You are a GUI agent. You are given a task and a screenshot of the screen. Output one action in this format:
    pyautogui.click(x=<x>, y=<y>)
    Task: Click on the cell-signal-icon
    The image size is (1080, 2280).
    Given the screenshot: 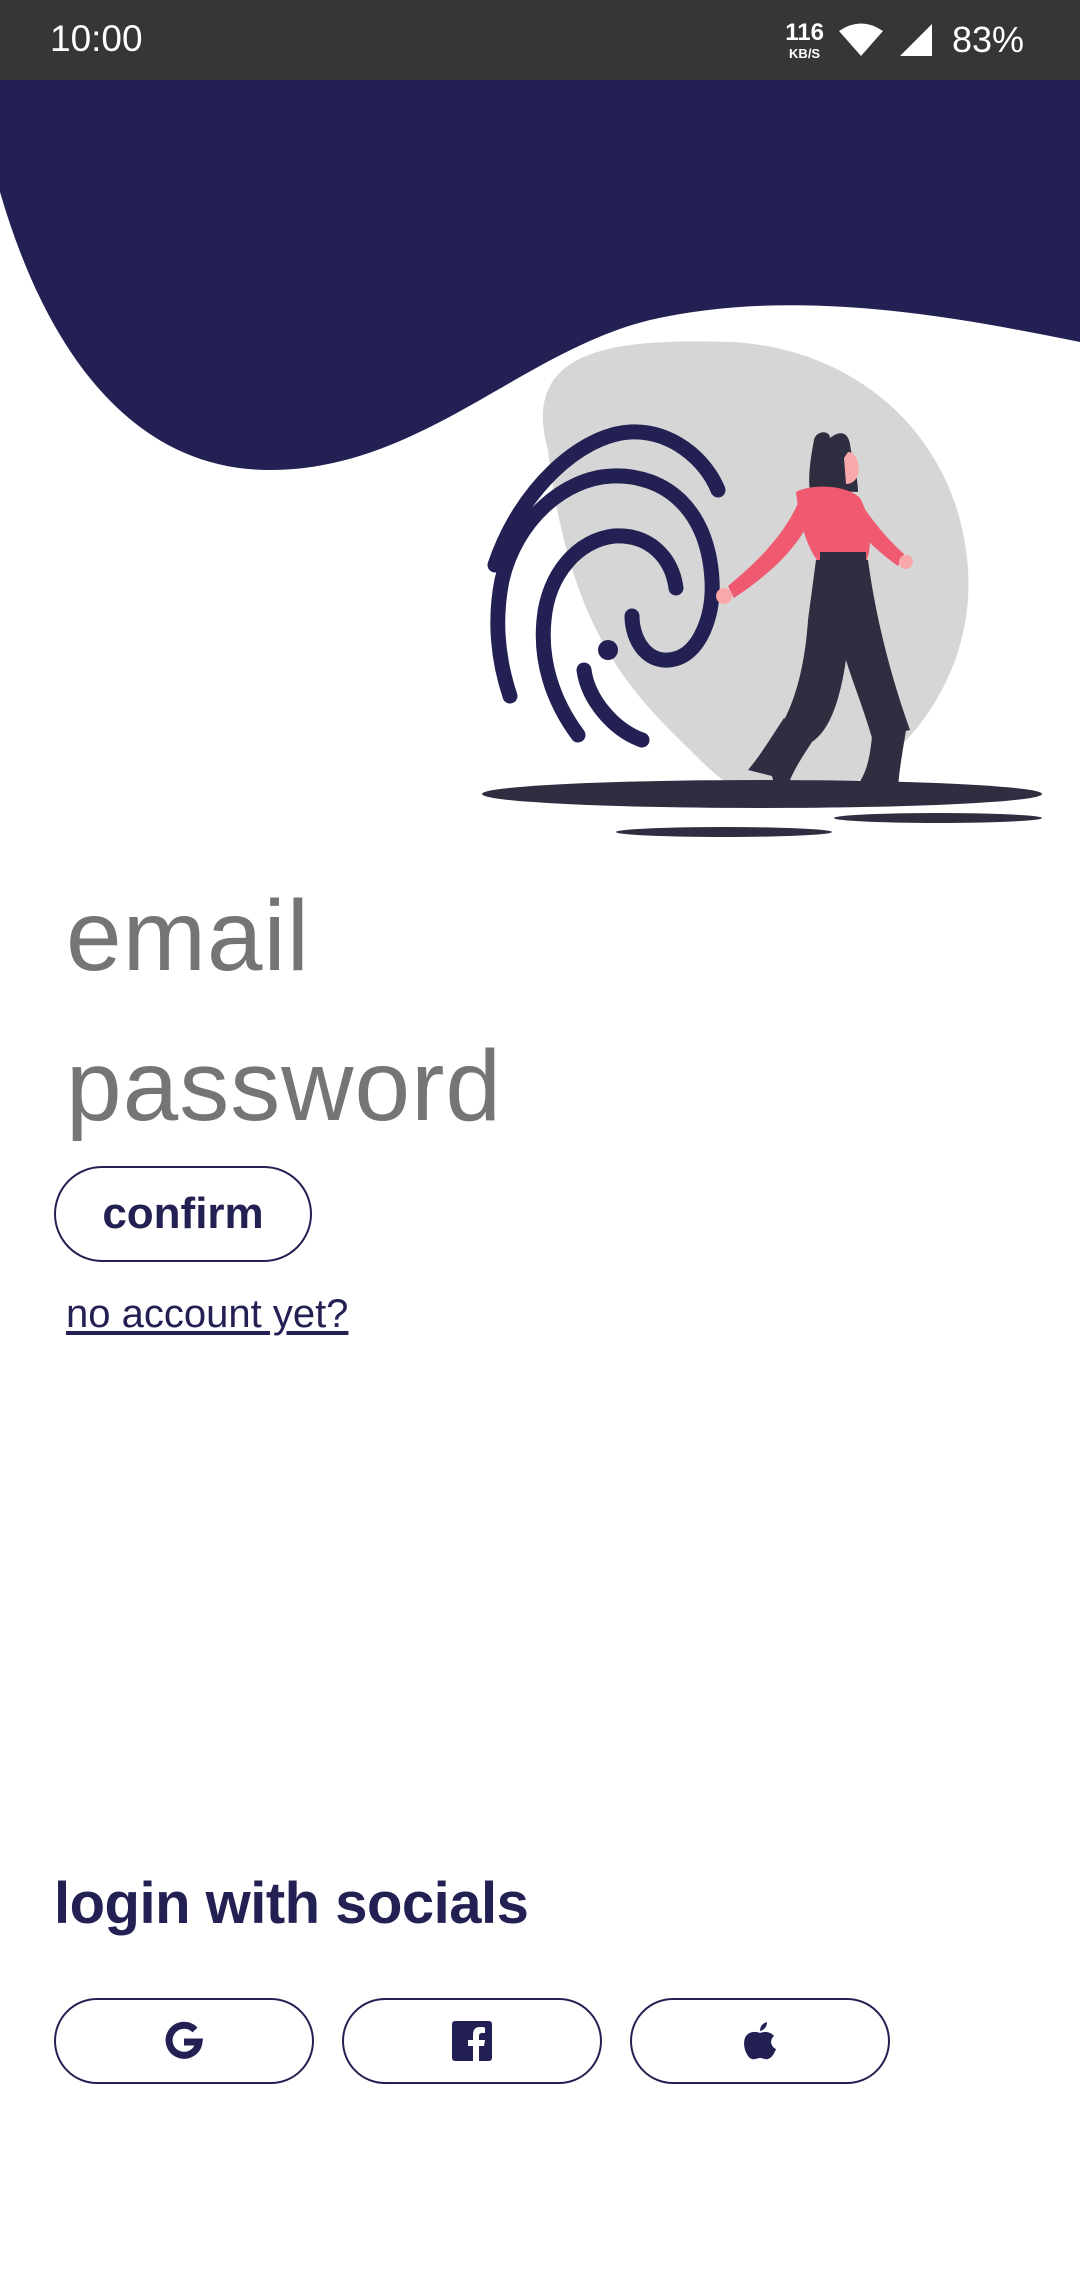 What is the action you would take?
    pyautogui.click(x=915, y=40)
    